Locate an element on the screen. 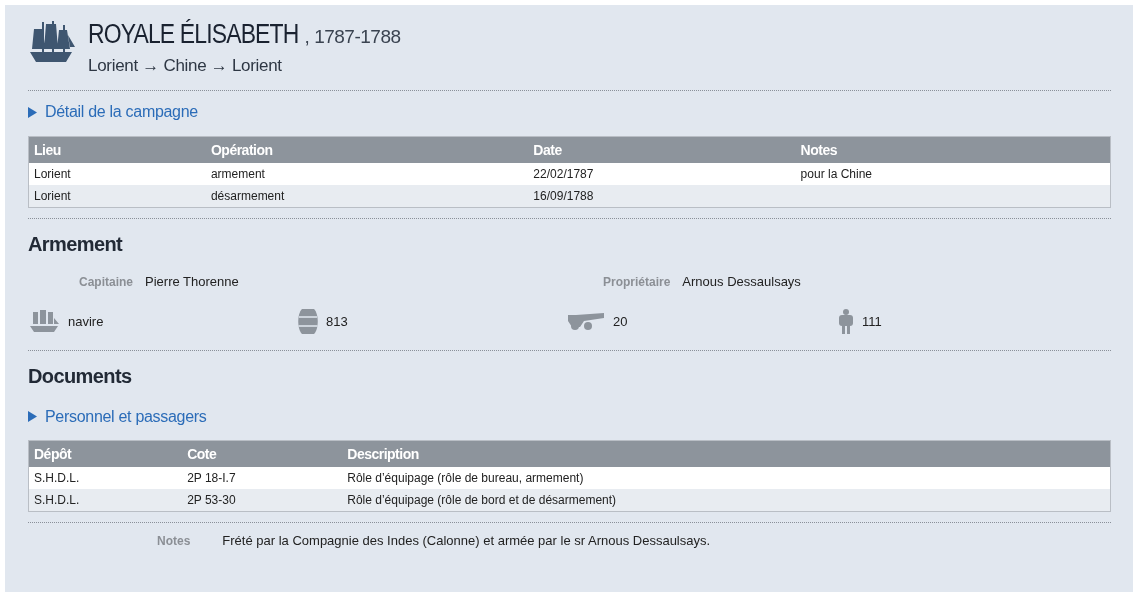 This screenshot has width=1141, height=597. column-header: Opération is located at coordinates (367, 149).